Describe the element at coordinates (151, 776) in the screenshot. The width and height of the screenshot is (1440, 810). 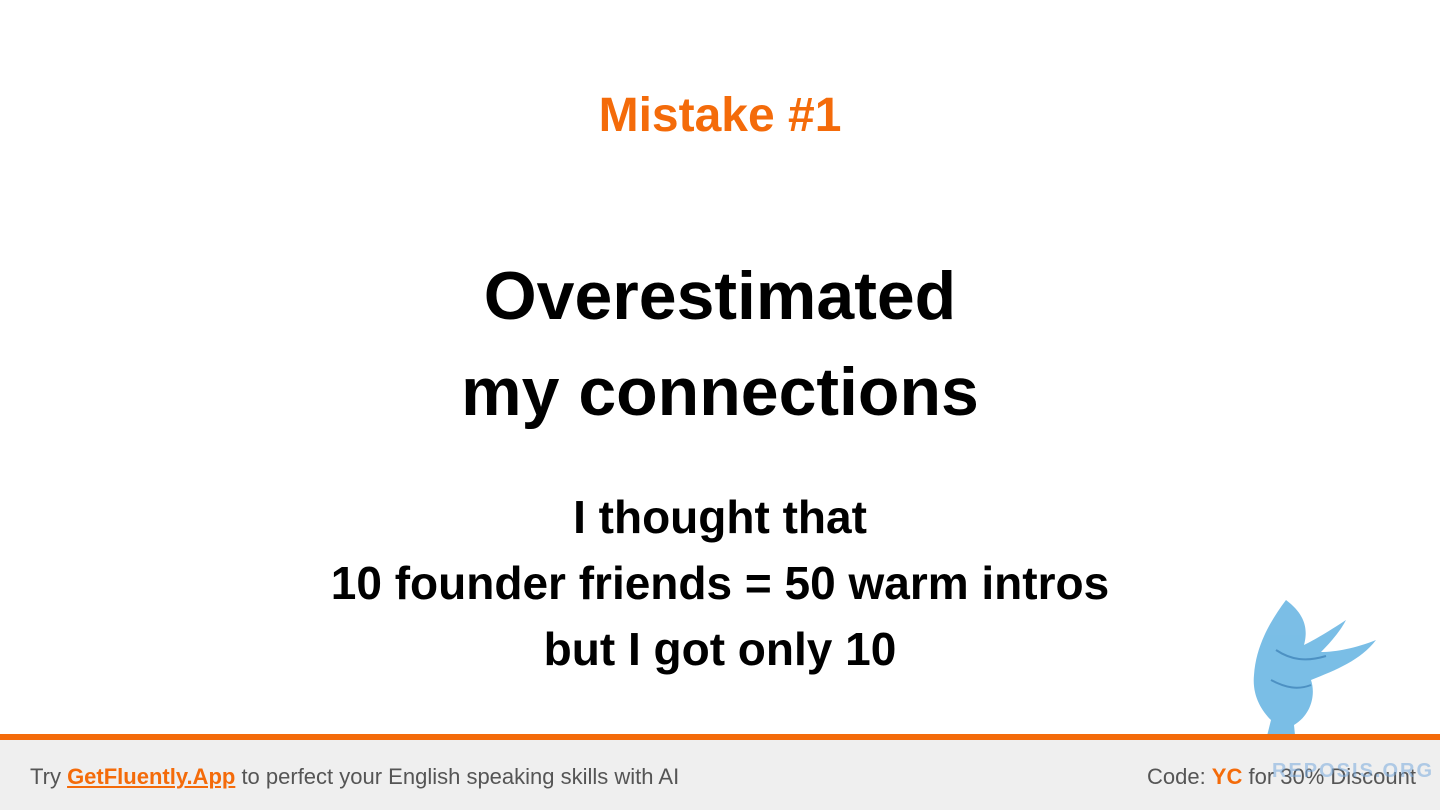
I see `getfluently-link: GetFluently.App` at that location.